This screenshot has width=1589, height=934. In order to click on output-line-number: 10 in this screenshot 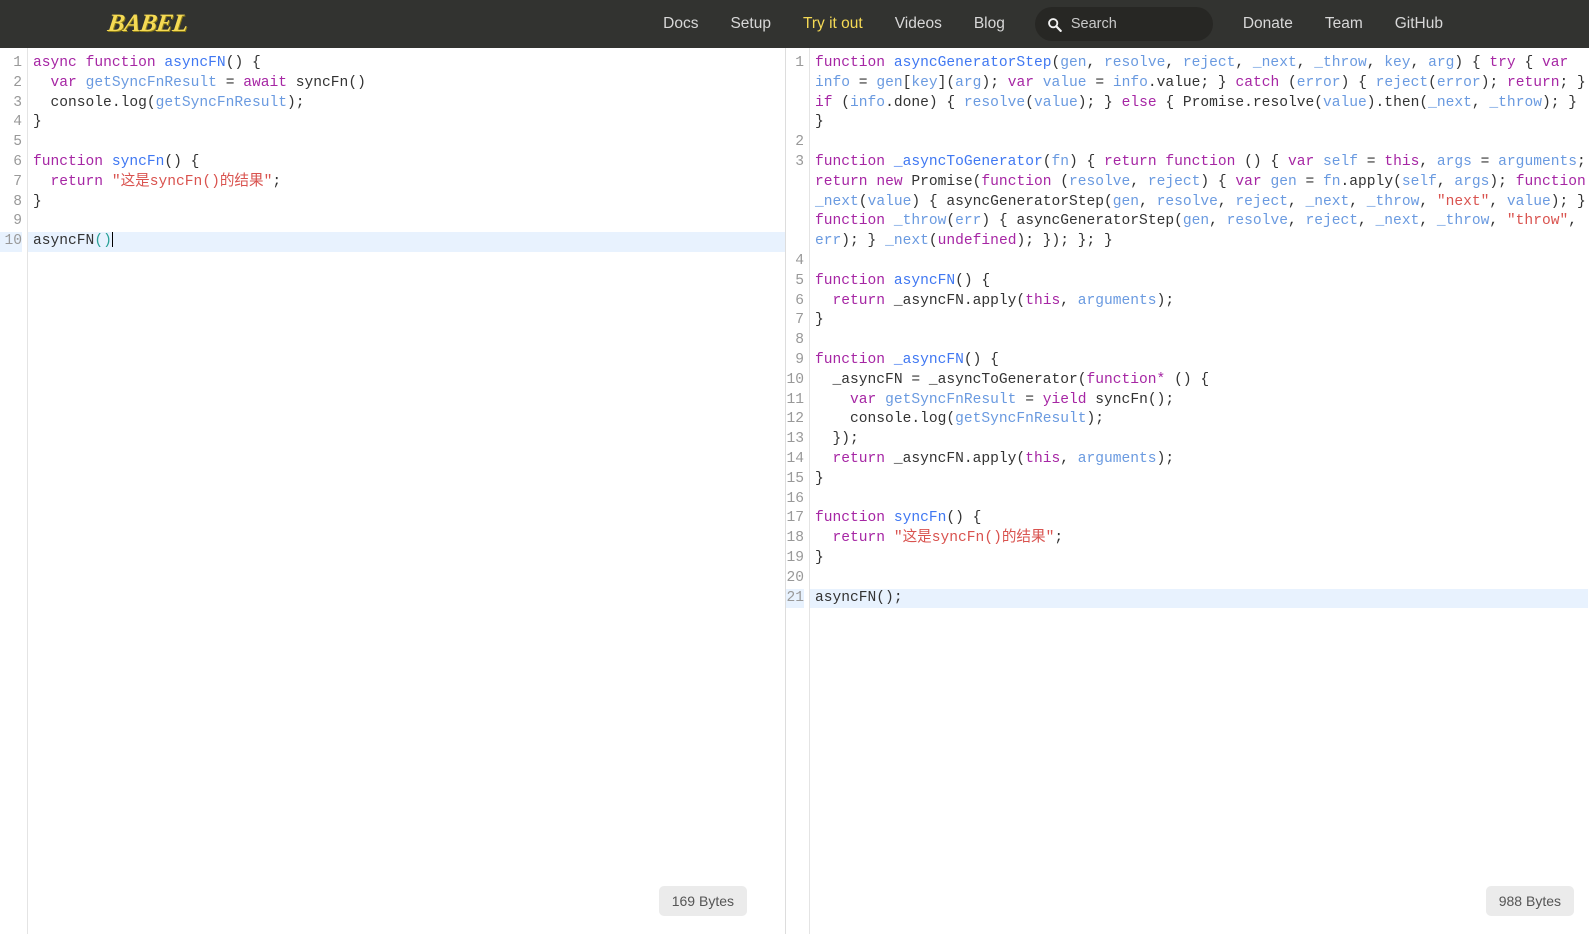, I will do `click(795, 379)`.